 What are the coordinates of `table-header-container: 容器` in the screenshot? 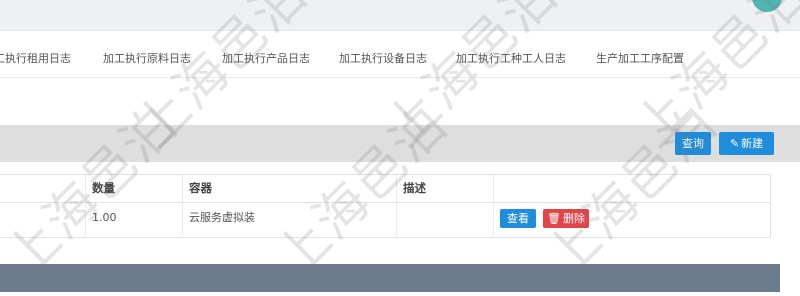 It's located at (290, 188).